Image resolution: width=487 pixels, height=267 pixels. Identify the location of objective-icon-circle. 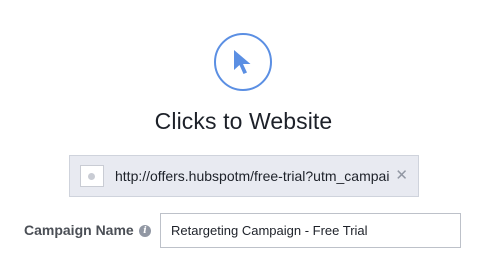
(243, 62).